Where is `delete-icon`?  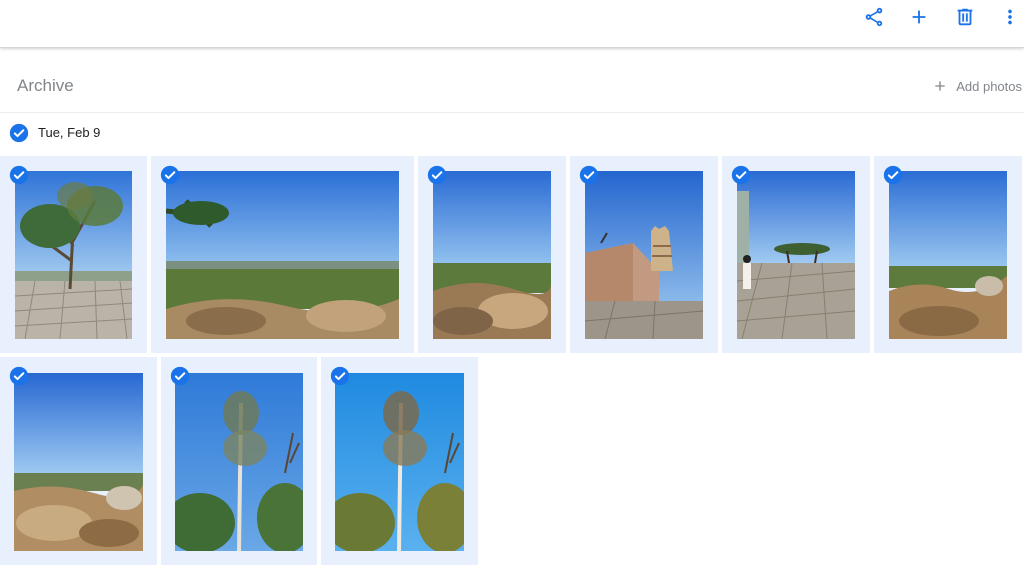
delete-icon is located at coordinates (965, 17).